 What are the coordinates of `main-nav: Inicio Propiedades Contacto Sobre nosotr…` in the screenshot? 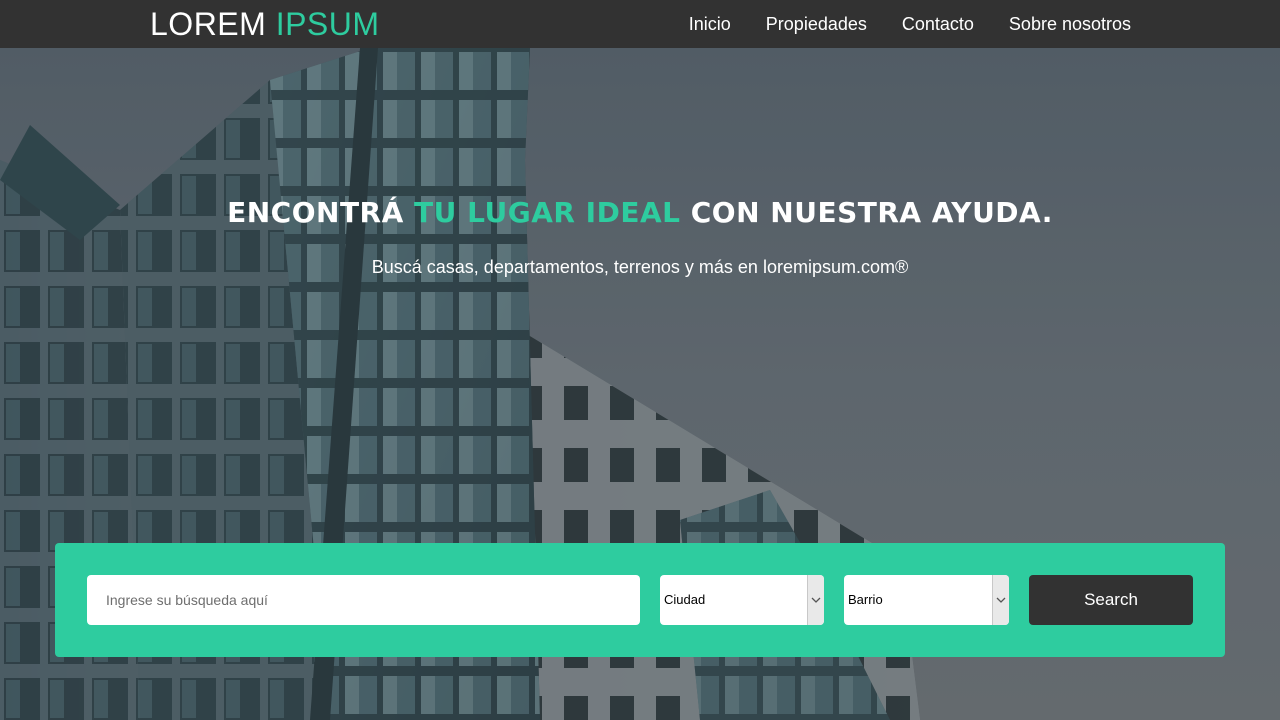 It's located at (910, 24).